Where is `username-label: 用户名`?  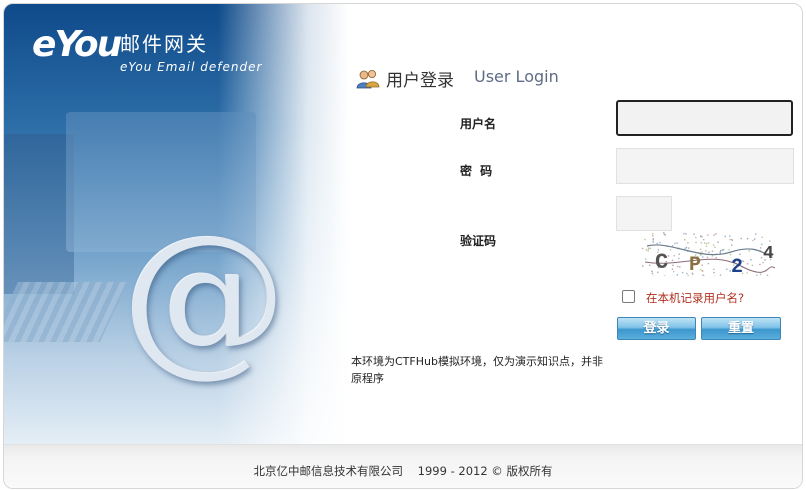 username-label: 用户名 is located at coordinates (478, 124).